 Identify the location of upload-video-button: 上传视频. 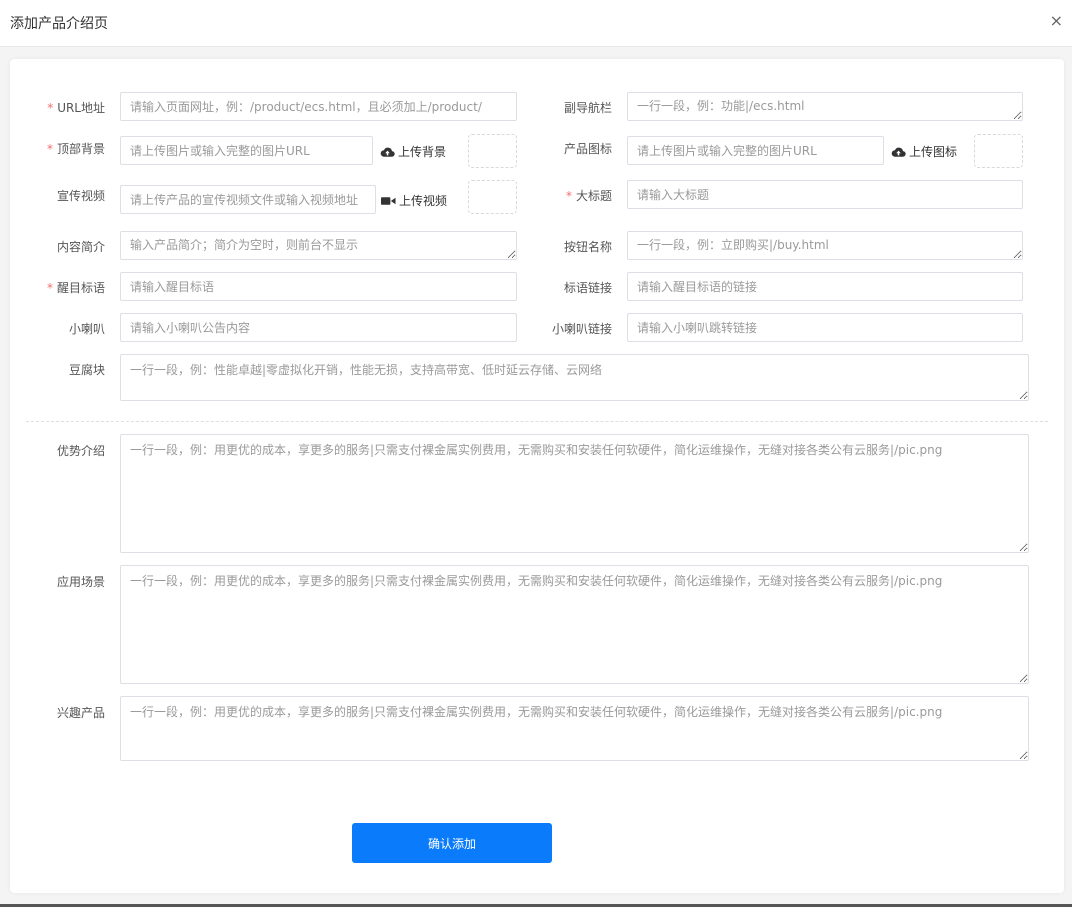
(414, 200).